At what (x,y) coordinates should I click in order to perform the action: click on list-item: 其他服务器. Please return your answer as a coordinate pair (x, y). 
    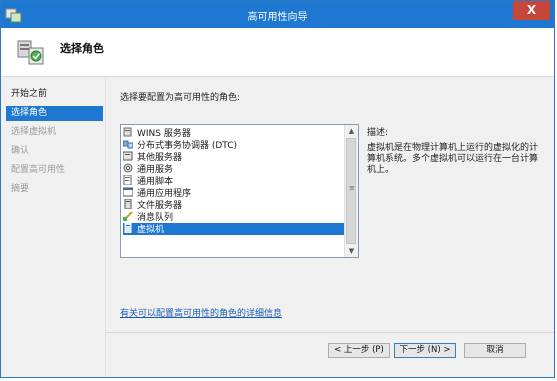
    Looking at the image, I should click on (235, 157).